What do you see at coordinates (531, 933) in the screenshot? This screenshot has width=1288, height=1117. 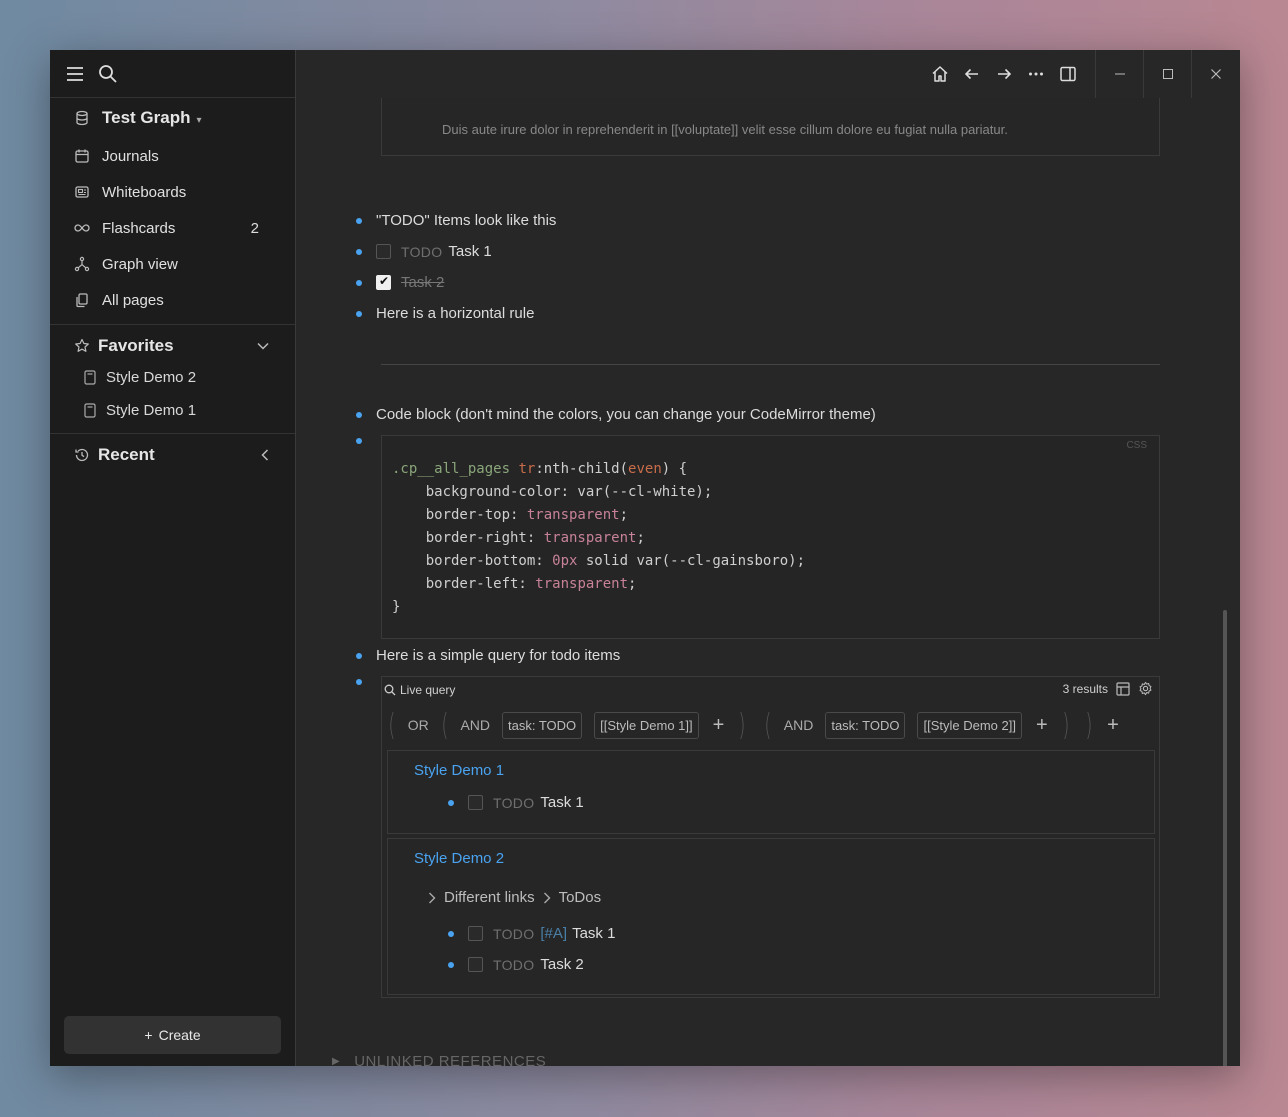 I see `result-block: TODO [#A] Task 1` at bounding box center [531, 933].